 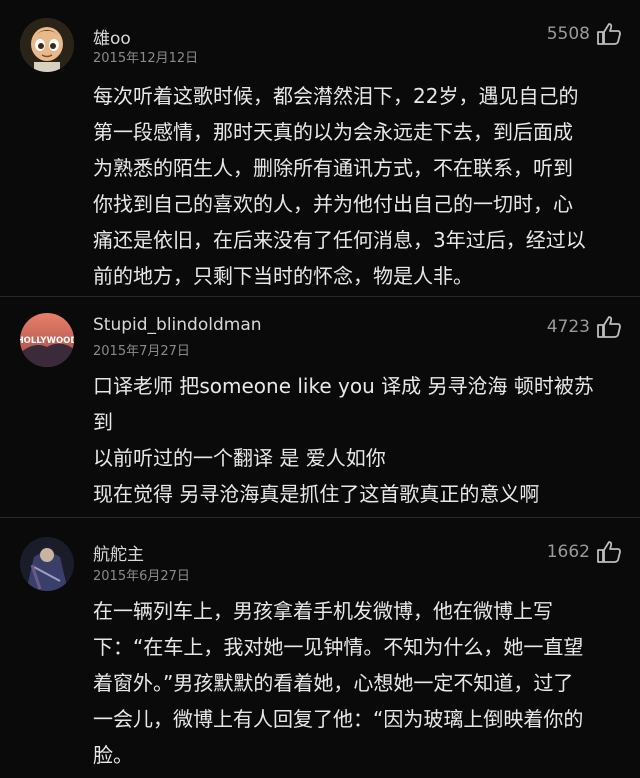 I want to click on comment-line: 现在觉得 另寻沧海真是抓住了这首歌真正的意义啊, so click(x=316, y=494).